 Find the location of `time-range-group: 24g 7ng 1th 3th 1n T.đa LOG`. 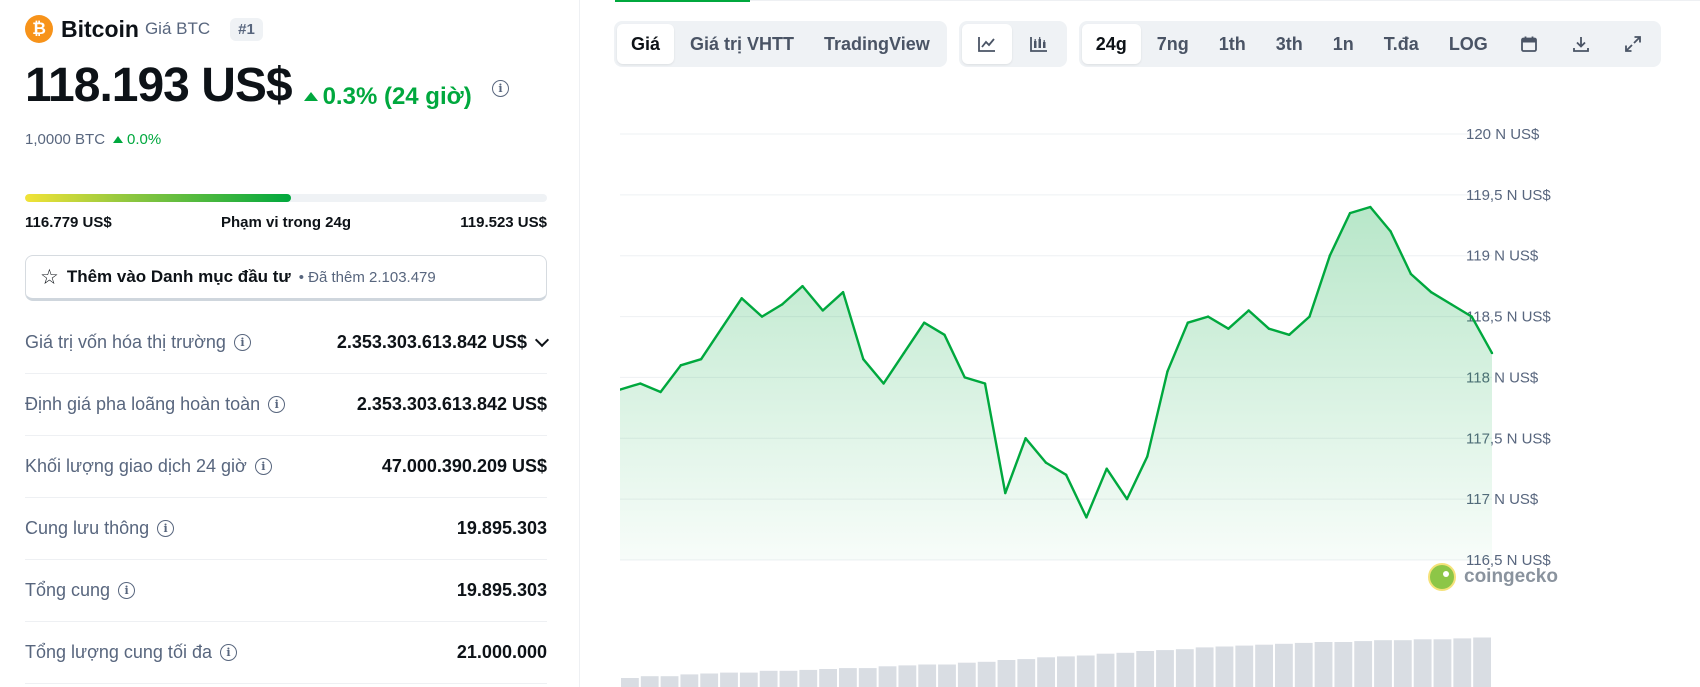

time-range-group: 24g 7ng 1th 3th 1n T.đa LOG is located at coordinates (1369, 44).